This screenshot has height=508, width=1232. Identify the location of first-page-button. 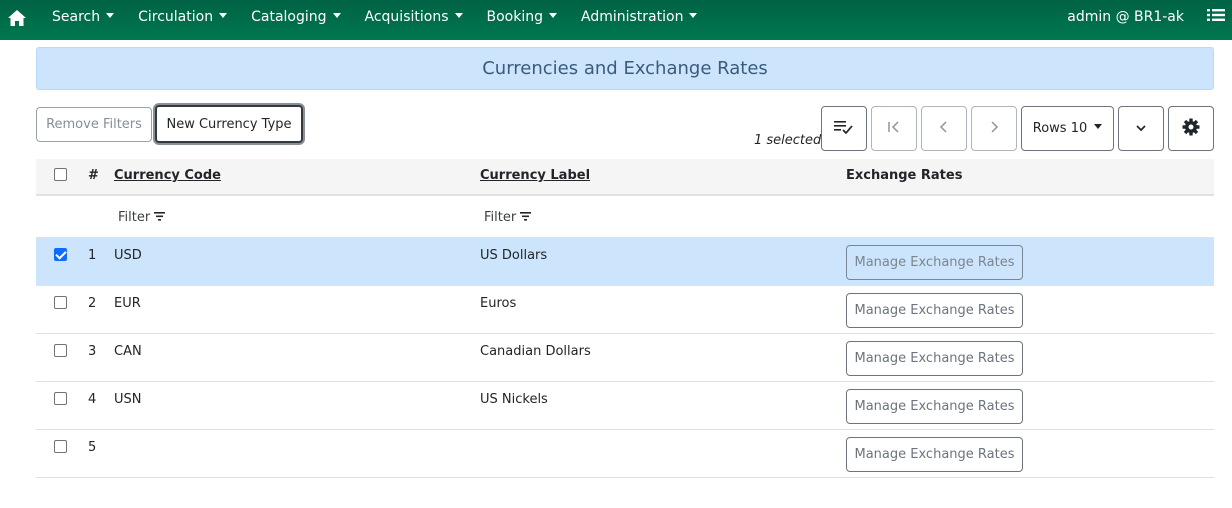
(894, 128).